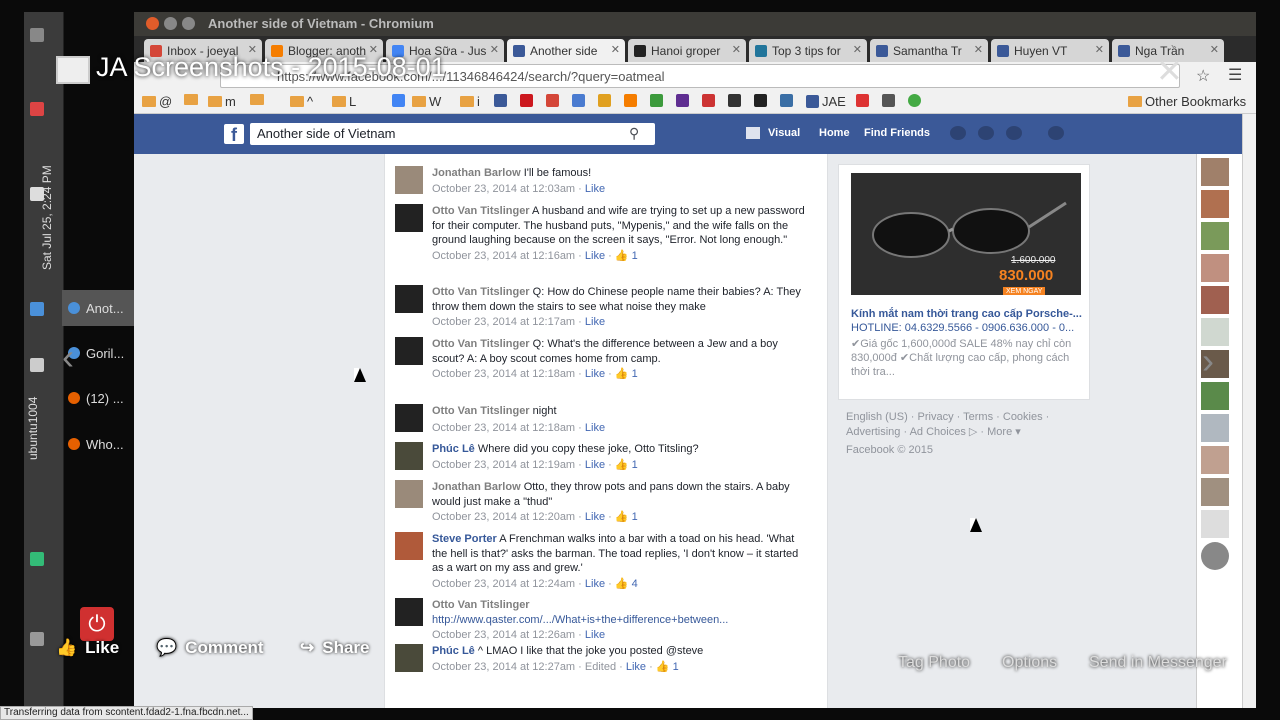 The height and width of the screenshot is (720, 1280). Describe the element at coordinates (503, 465) in the screenshot. I see `comment-time: October 23, 2014 at 12:19am` at that location.